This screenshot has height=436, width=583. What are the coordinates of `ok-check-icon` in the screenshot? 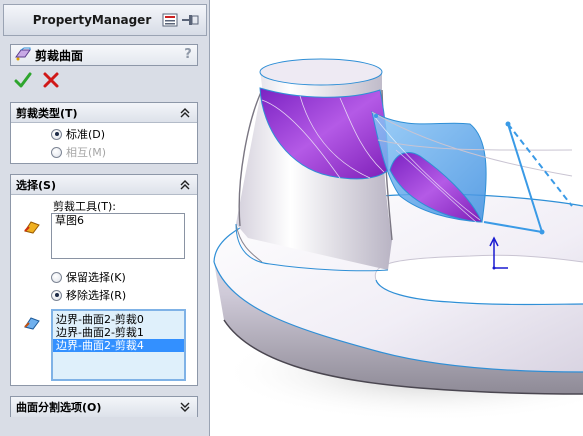 It's located at (23, 80).